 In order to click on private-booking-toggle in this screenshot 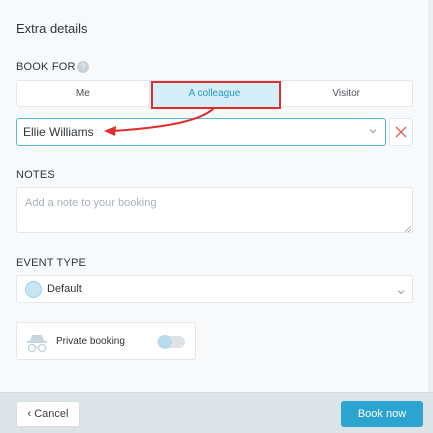, I will do `click(171, 342)`.